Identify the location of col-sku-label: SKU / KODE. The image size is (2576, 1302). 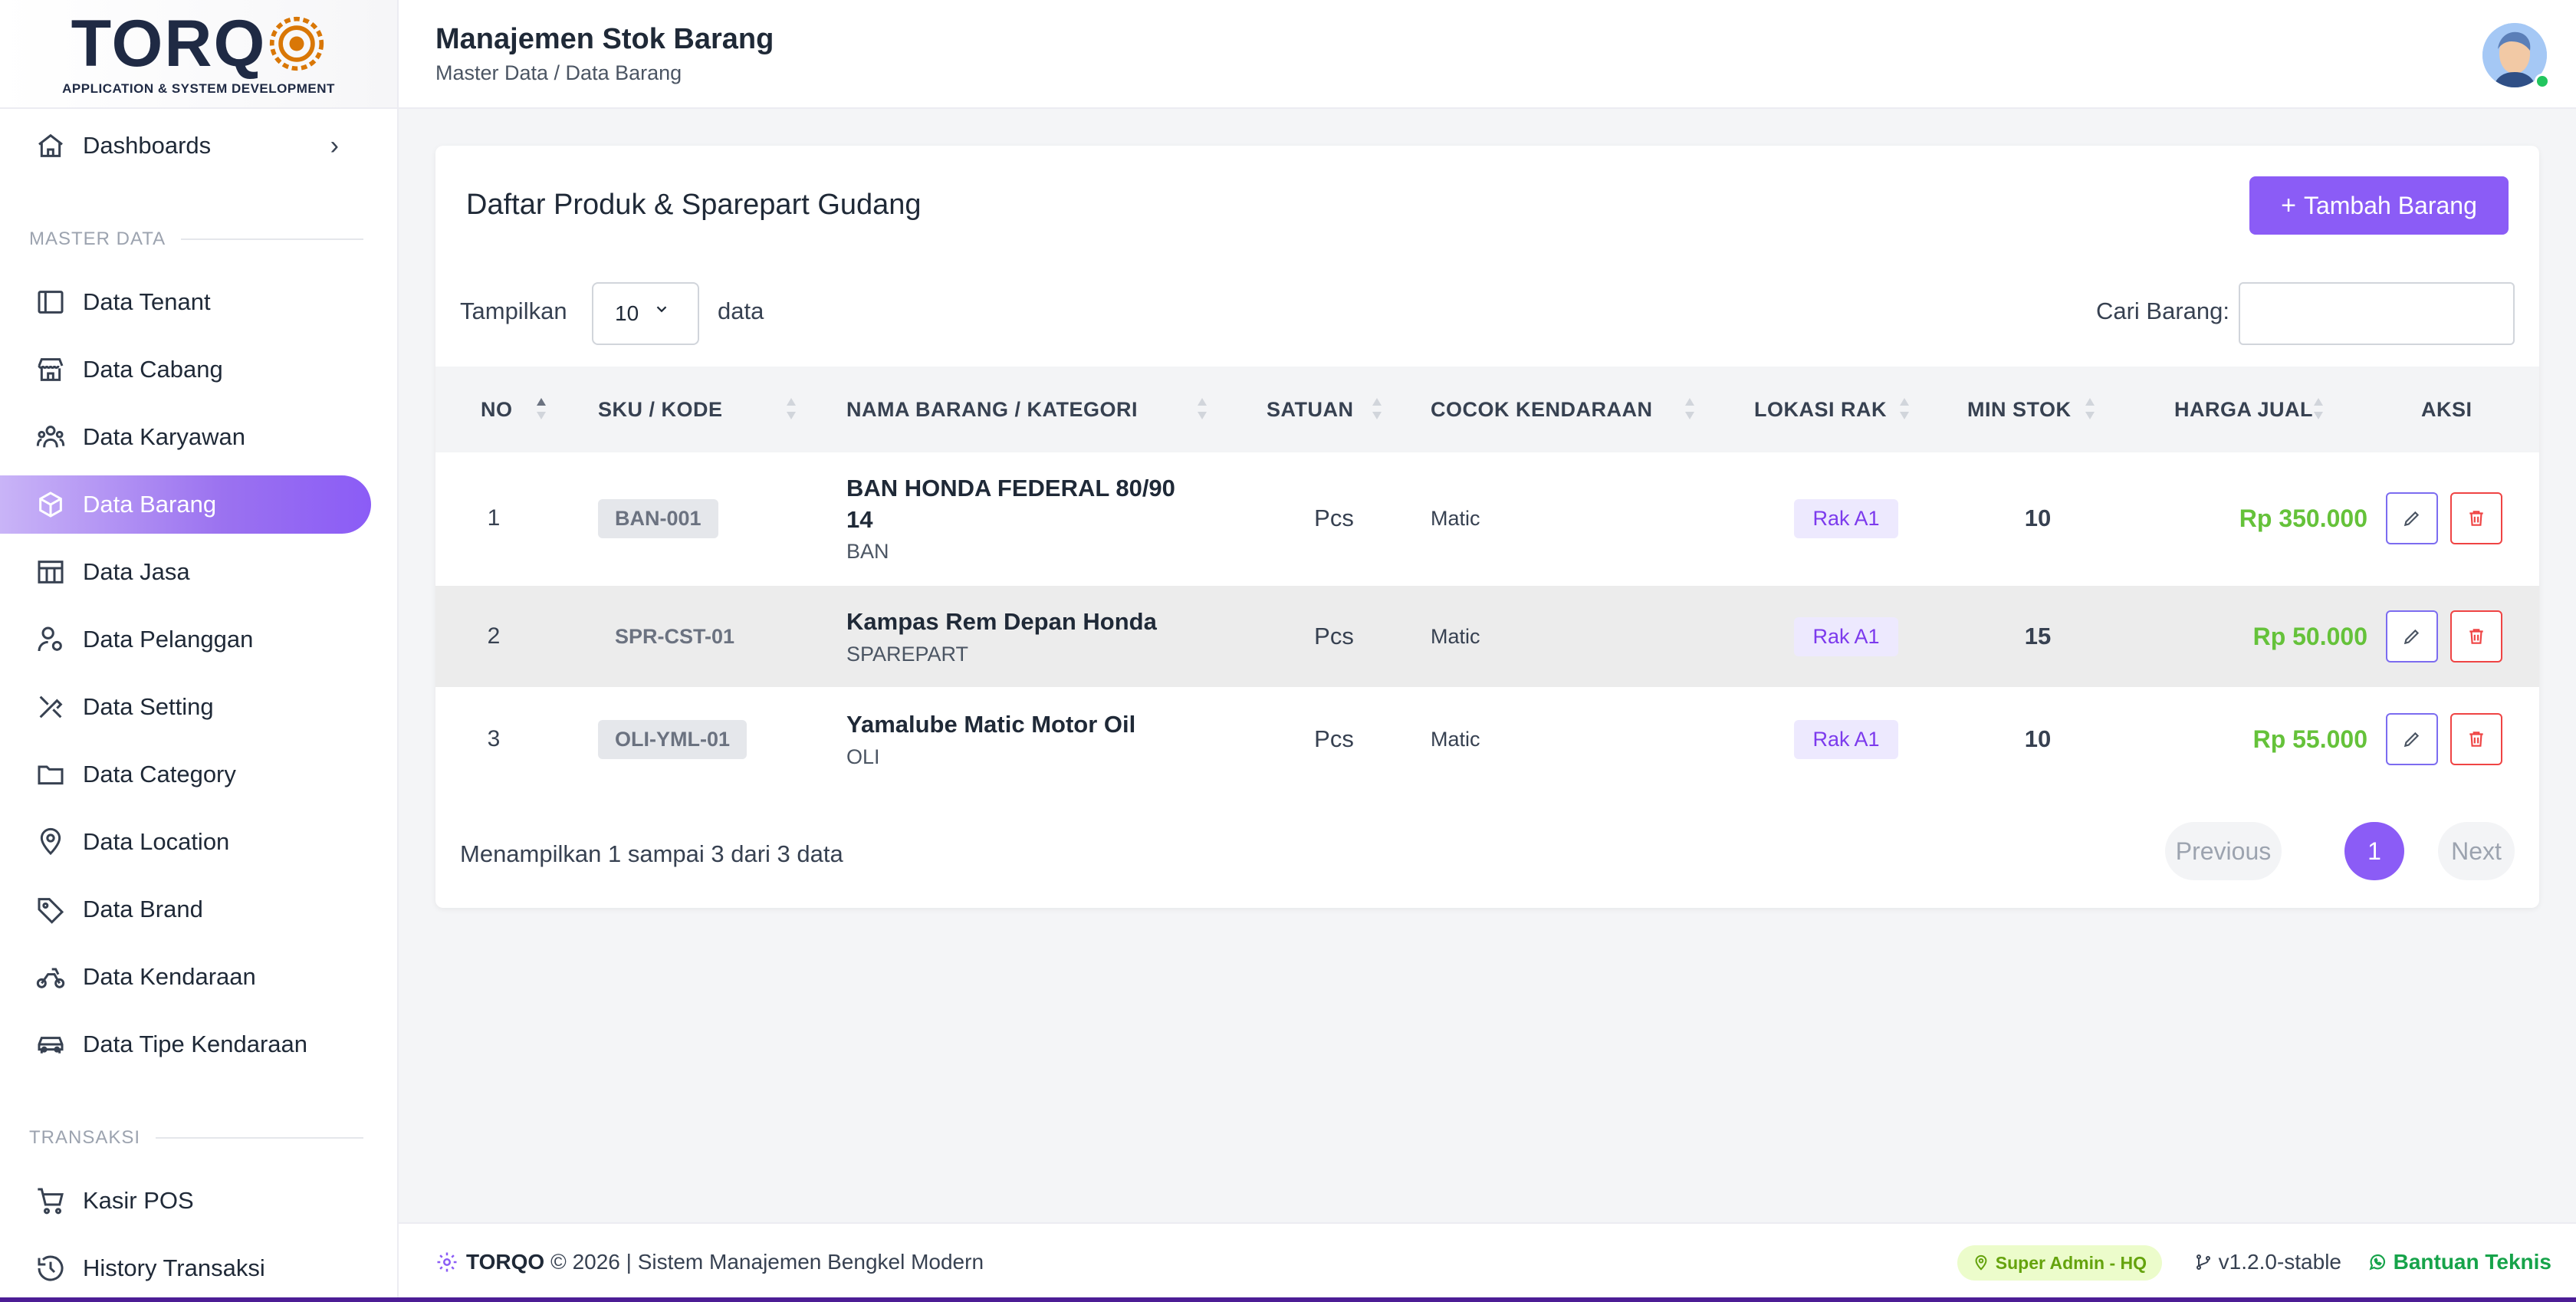
(660, 409).